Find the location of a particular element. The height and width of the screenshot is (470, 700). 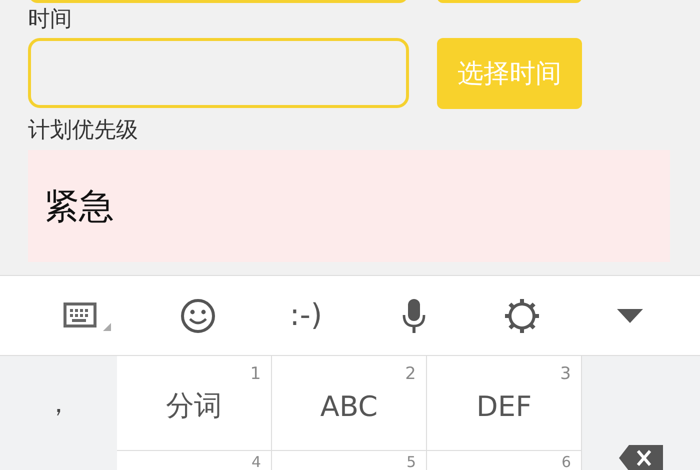

key-label: 分词 is located at coordinates (194, 406).